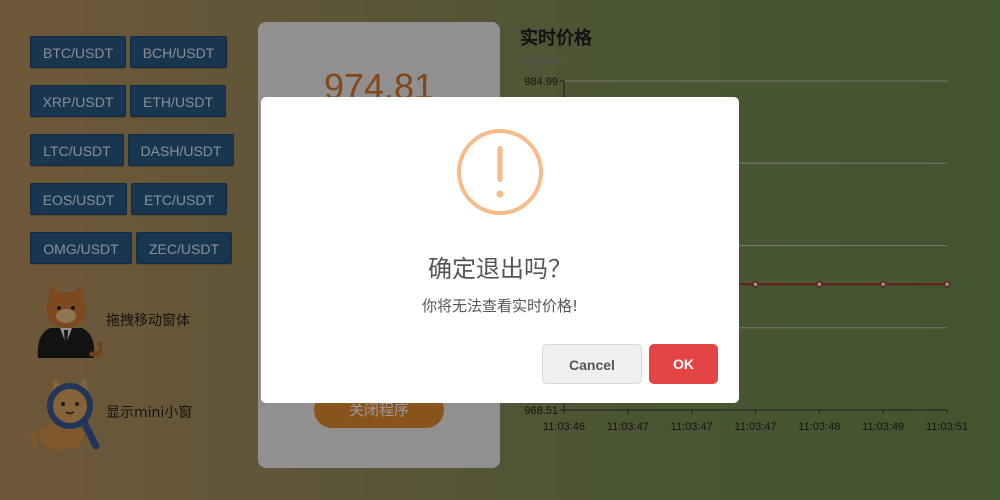  What do you see at coordinates (500, 172) in the screenshot?
I see `warning-icon` at bounding box center [500, 172].